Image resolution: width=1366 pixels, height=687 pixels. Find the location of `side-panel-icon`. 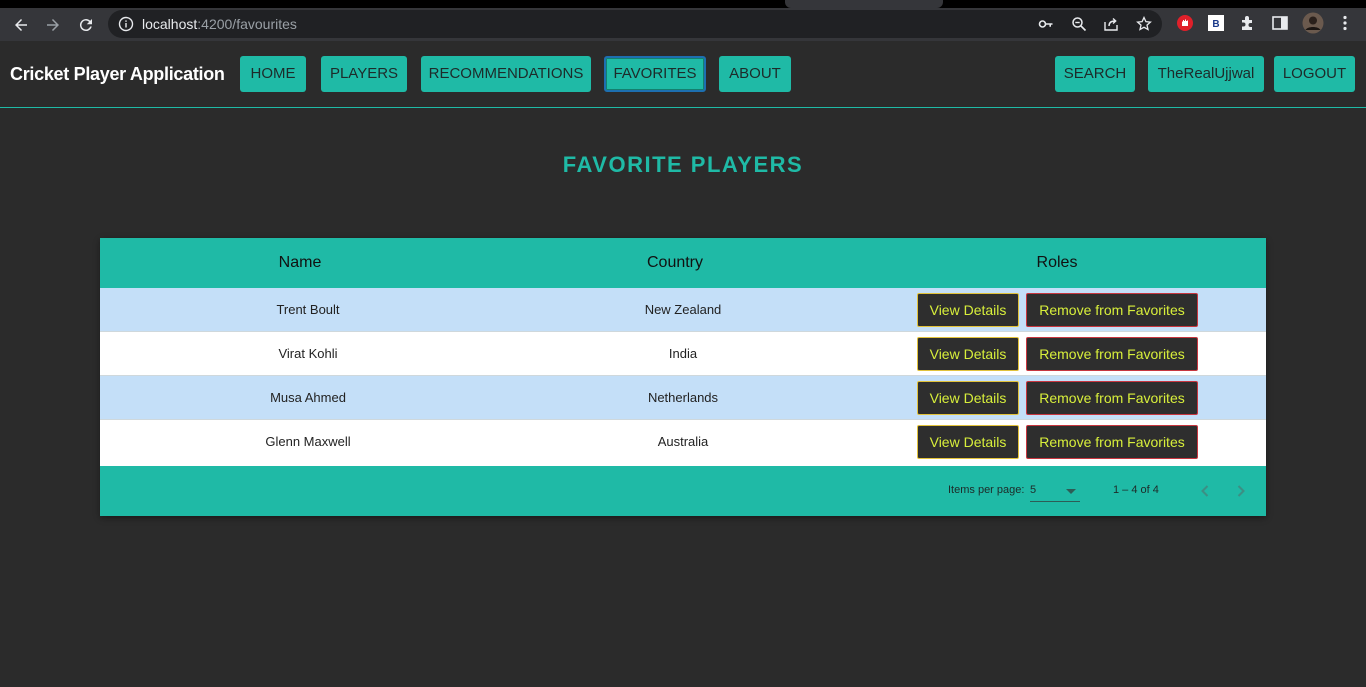

side-panel-icon is located at coordinates (1280, 23).